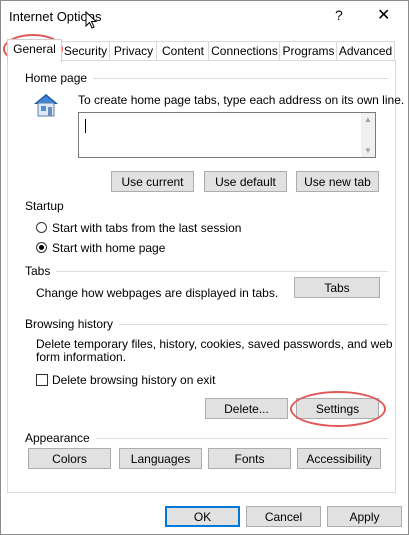 Image resolution: width=409 pixels, height=535 pixels. I want to click on help-button: ?, so click(339, 15).